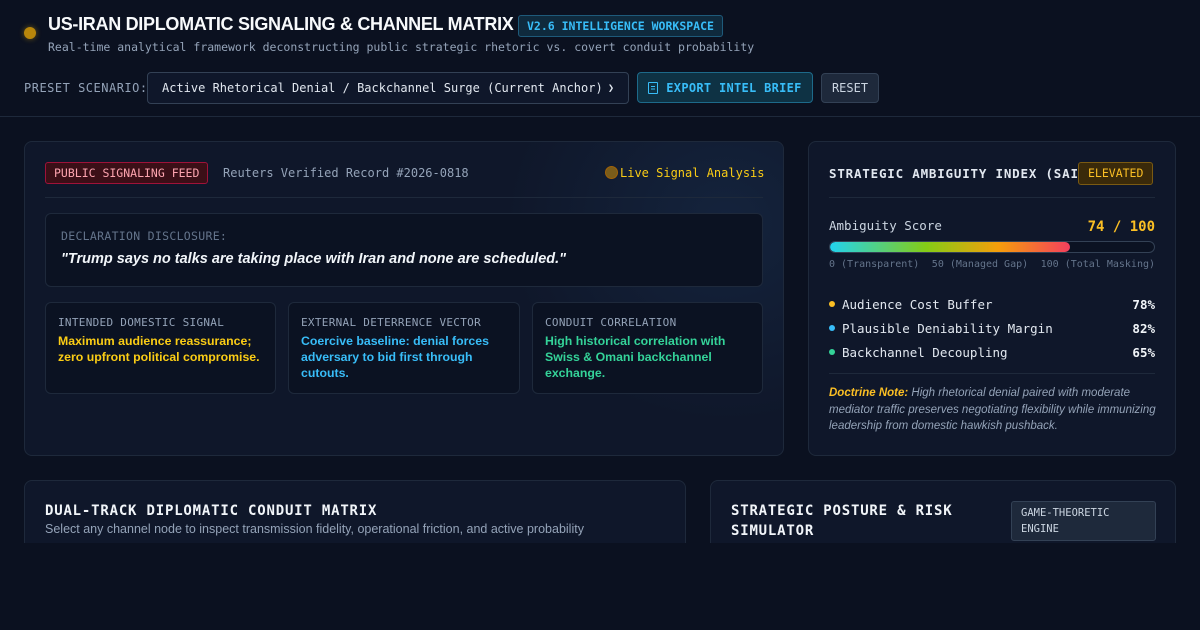 Image resolution: width=1200 pixels, height=630 pixels. What do you see at coordinates (874, 264) in the screenshot?
I see `scale-min-label: 0 (Transparent)` at bounding box center [874, 264].